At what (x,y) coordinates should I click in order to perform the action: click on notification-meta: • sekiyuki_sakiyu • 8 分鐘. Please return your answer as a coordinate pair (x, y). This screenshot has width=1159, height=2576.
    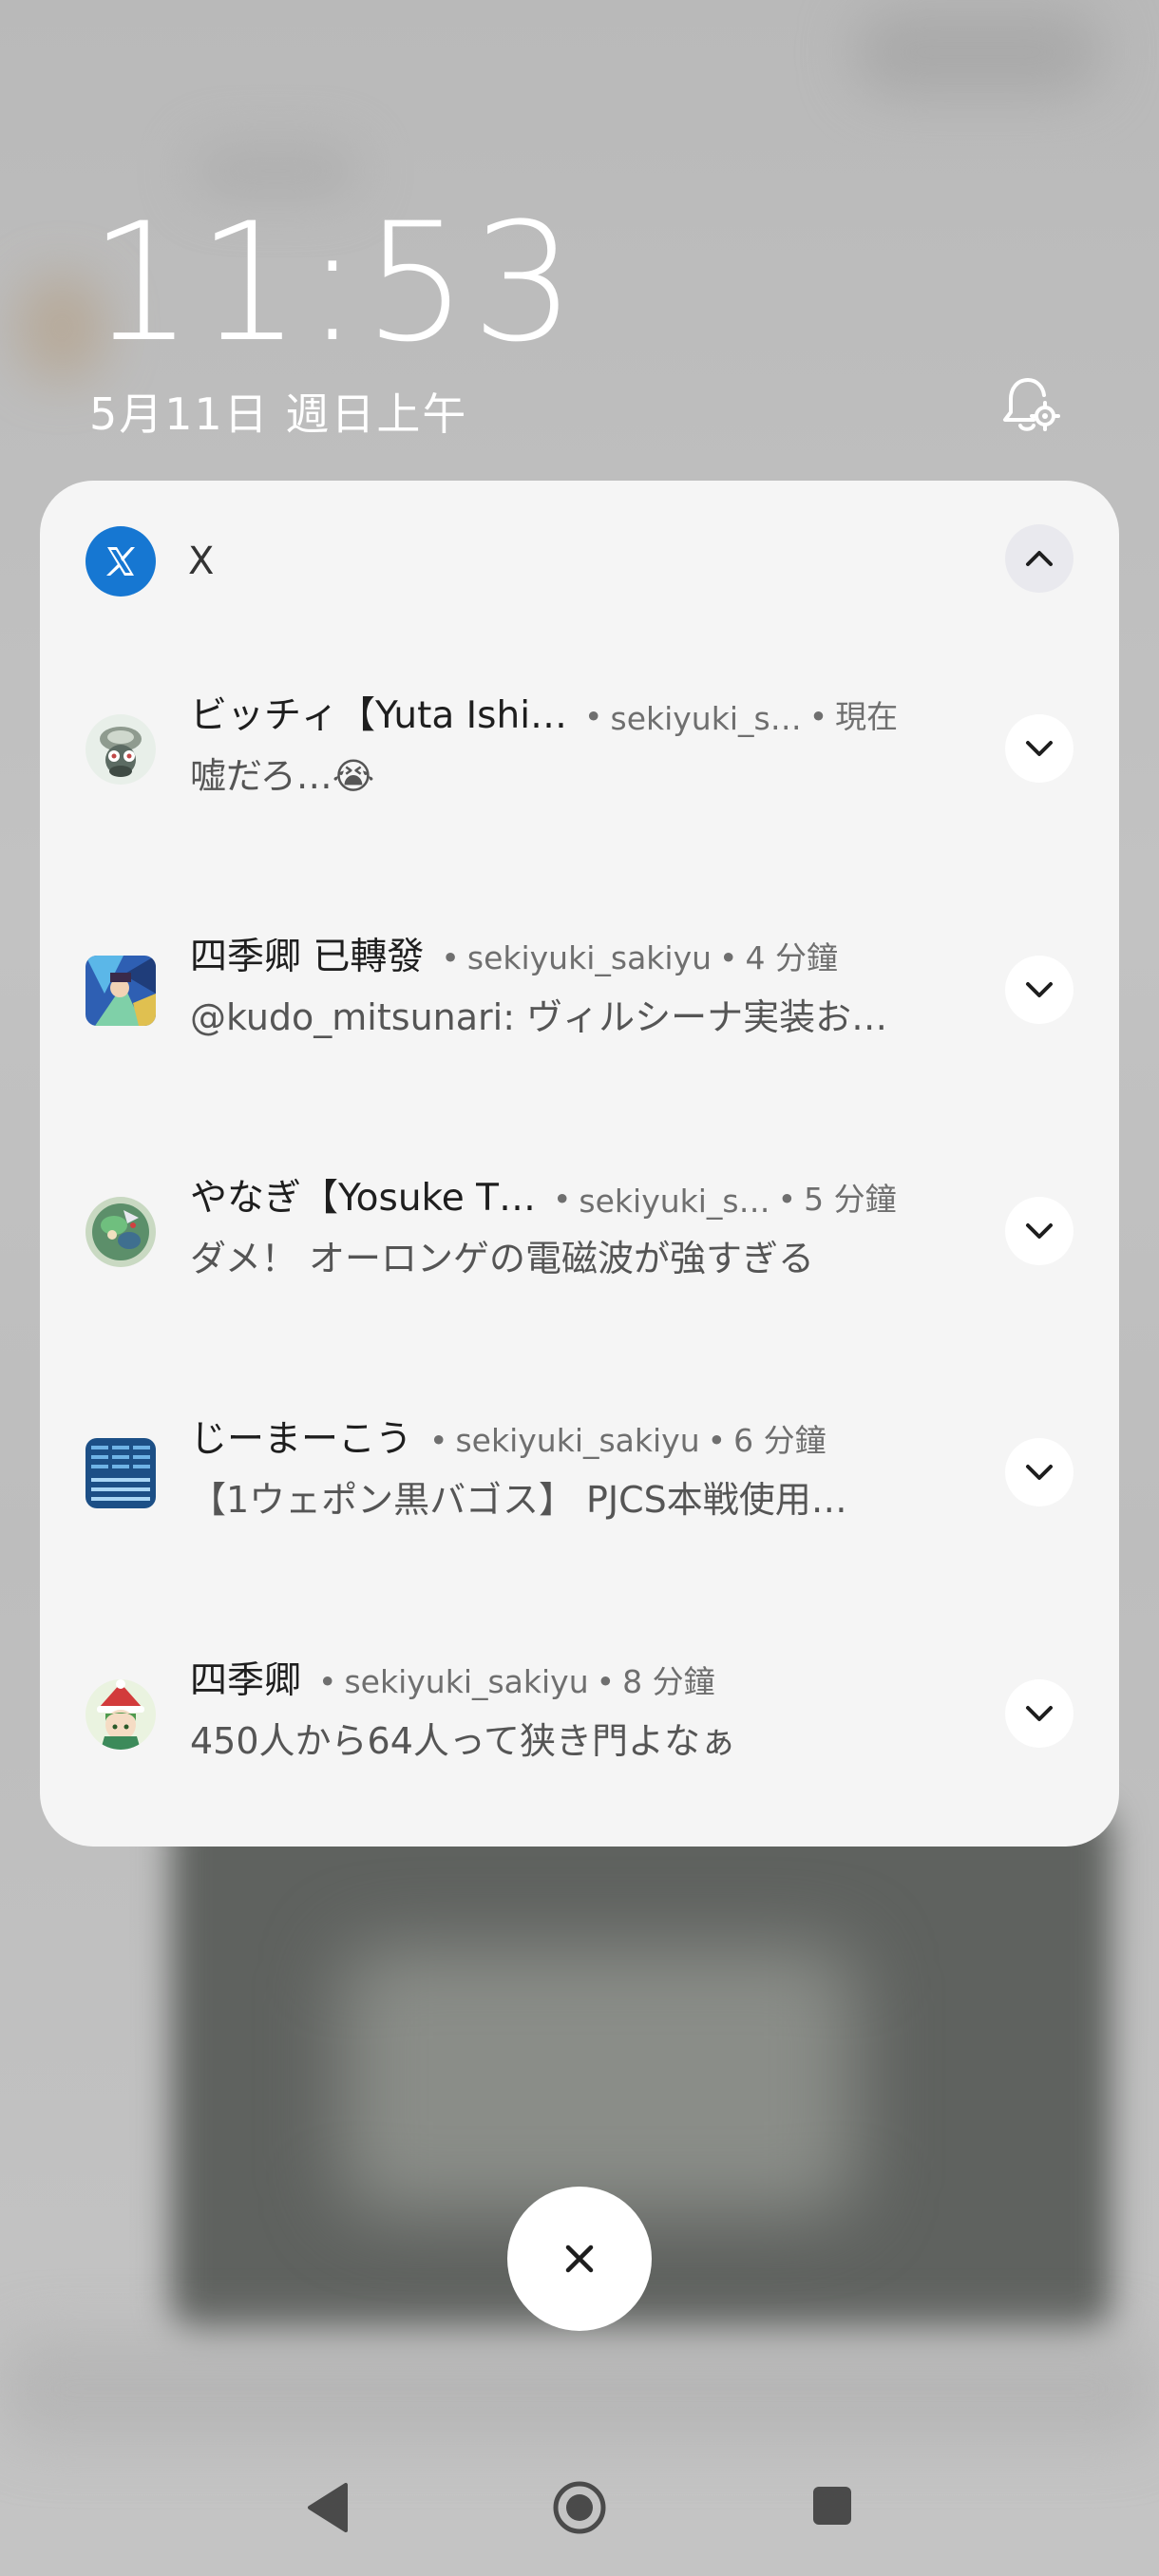
    Looking at the image, I should click on (516, 1681).